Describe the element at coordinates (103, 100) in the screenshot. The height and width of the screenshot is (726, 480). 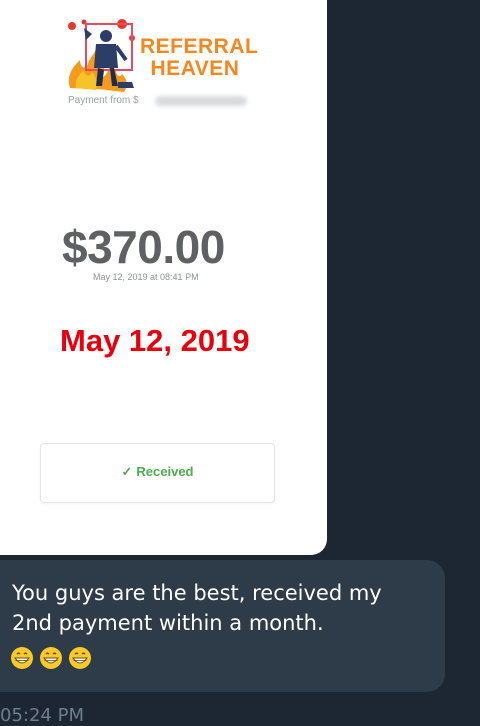
I see `payment-from-label: Payment from $` at that location.